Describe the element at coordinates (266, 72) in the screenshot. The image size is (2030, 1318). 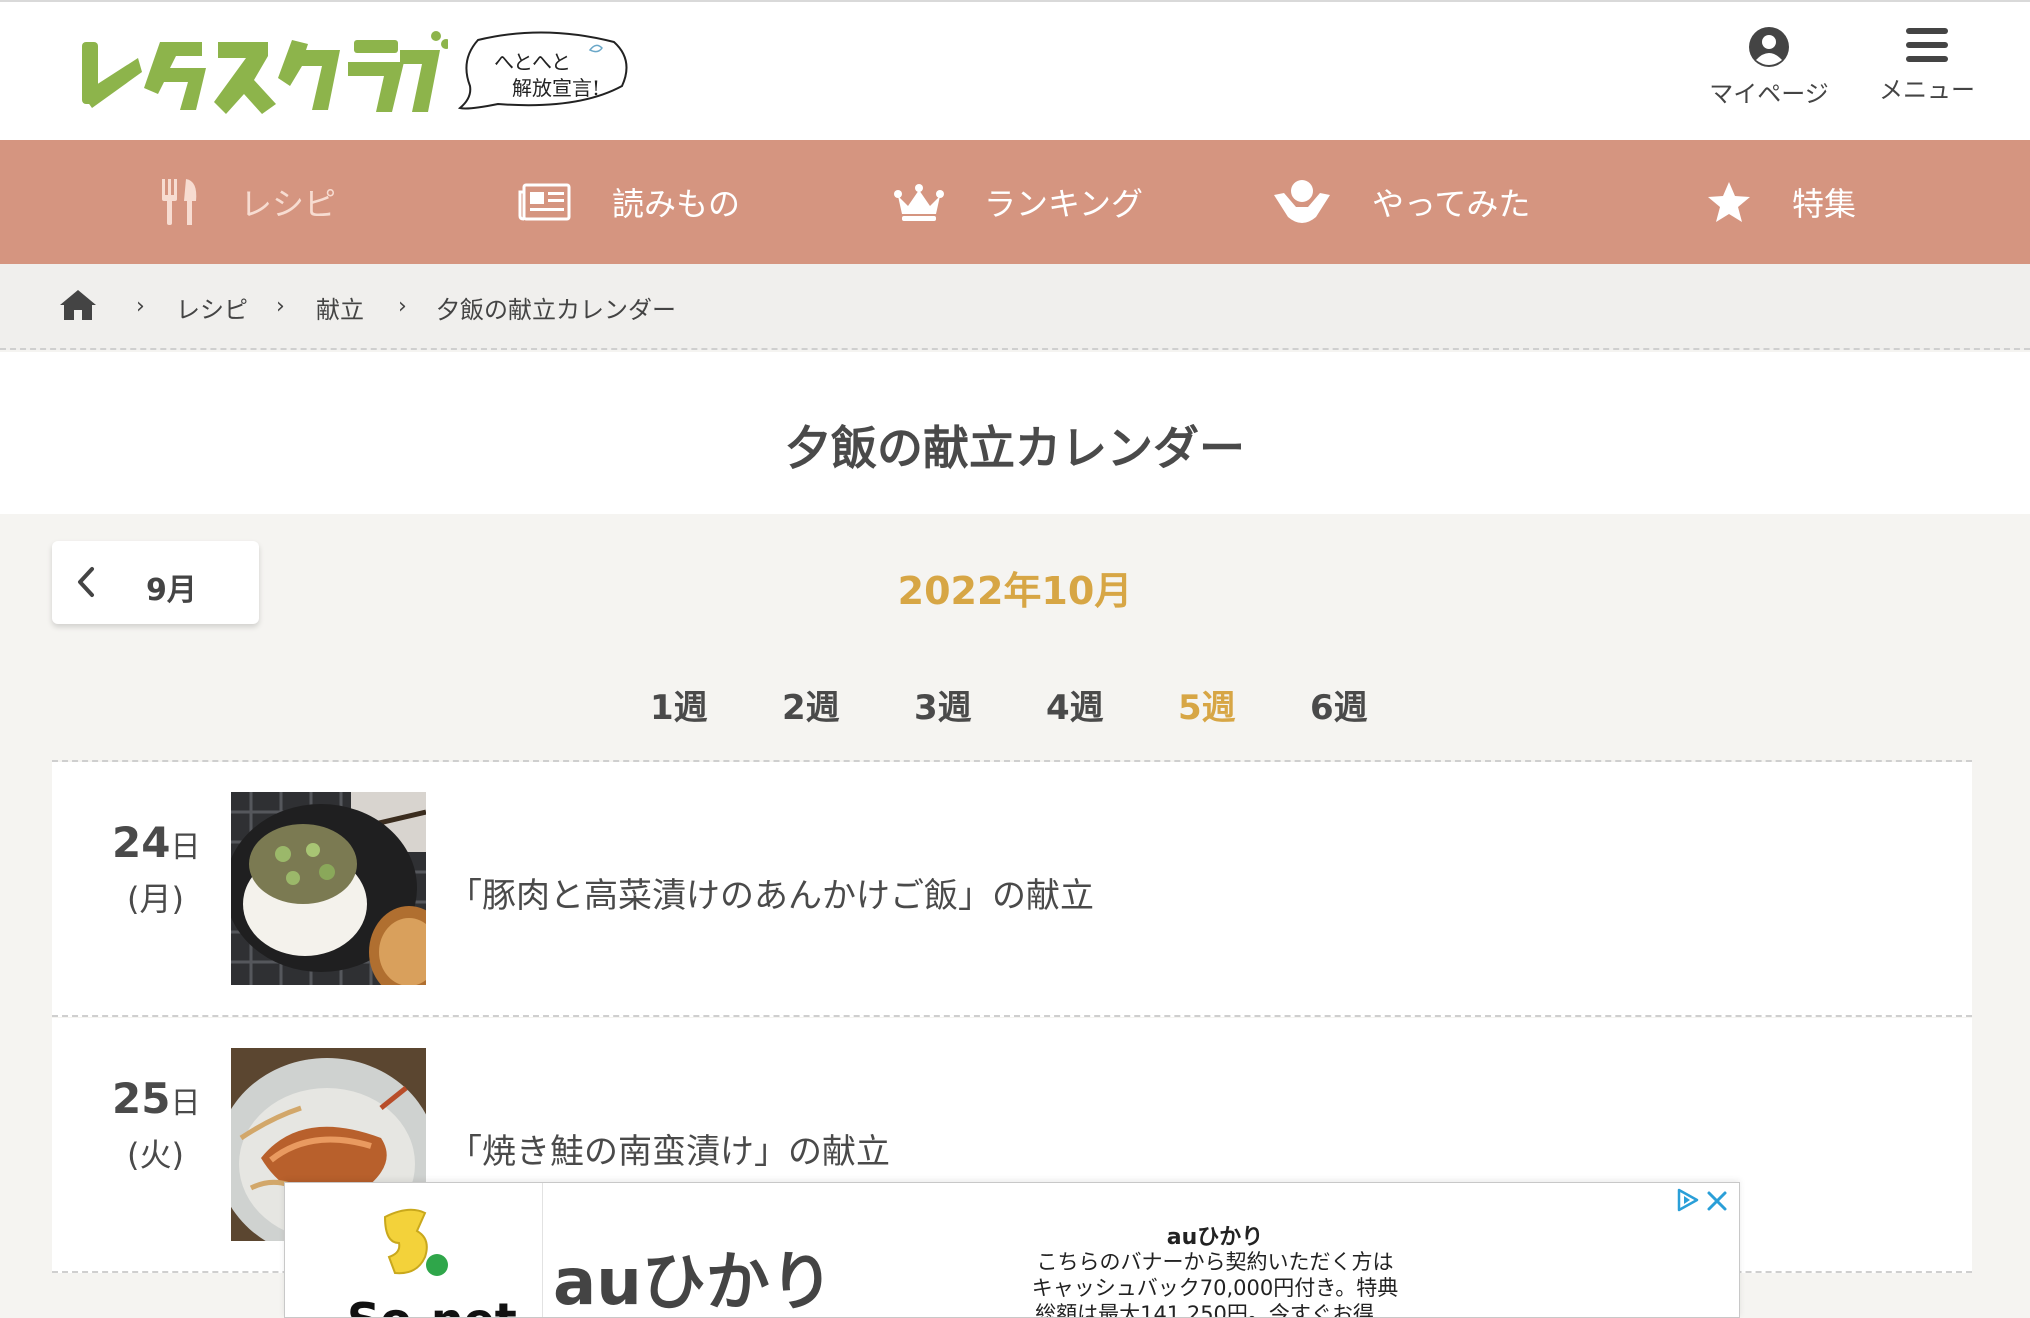
I see `lettuce-club-logo-mark` at that location.